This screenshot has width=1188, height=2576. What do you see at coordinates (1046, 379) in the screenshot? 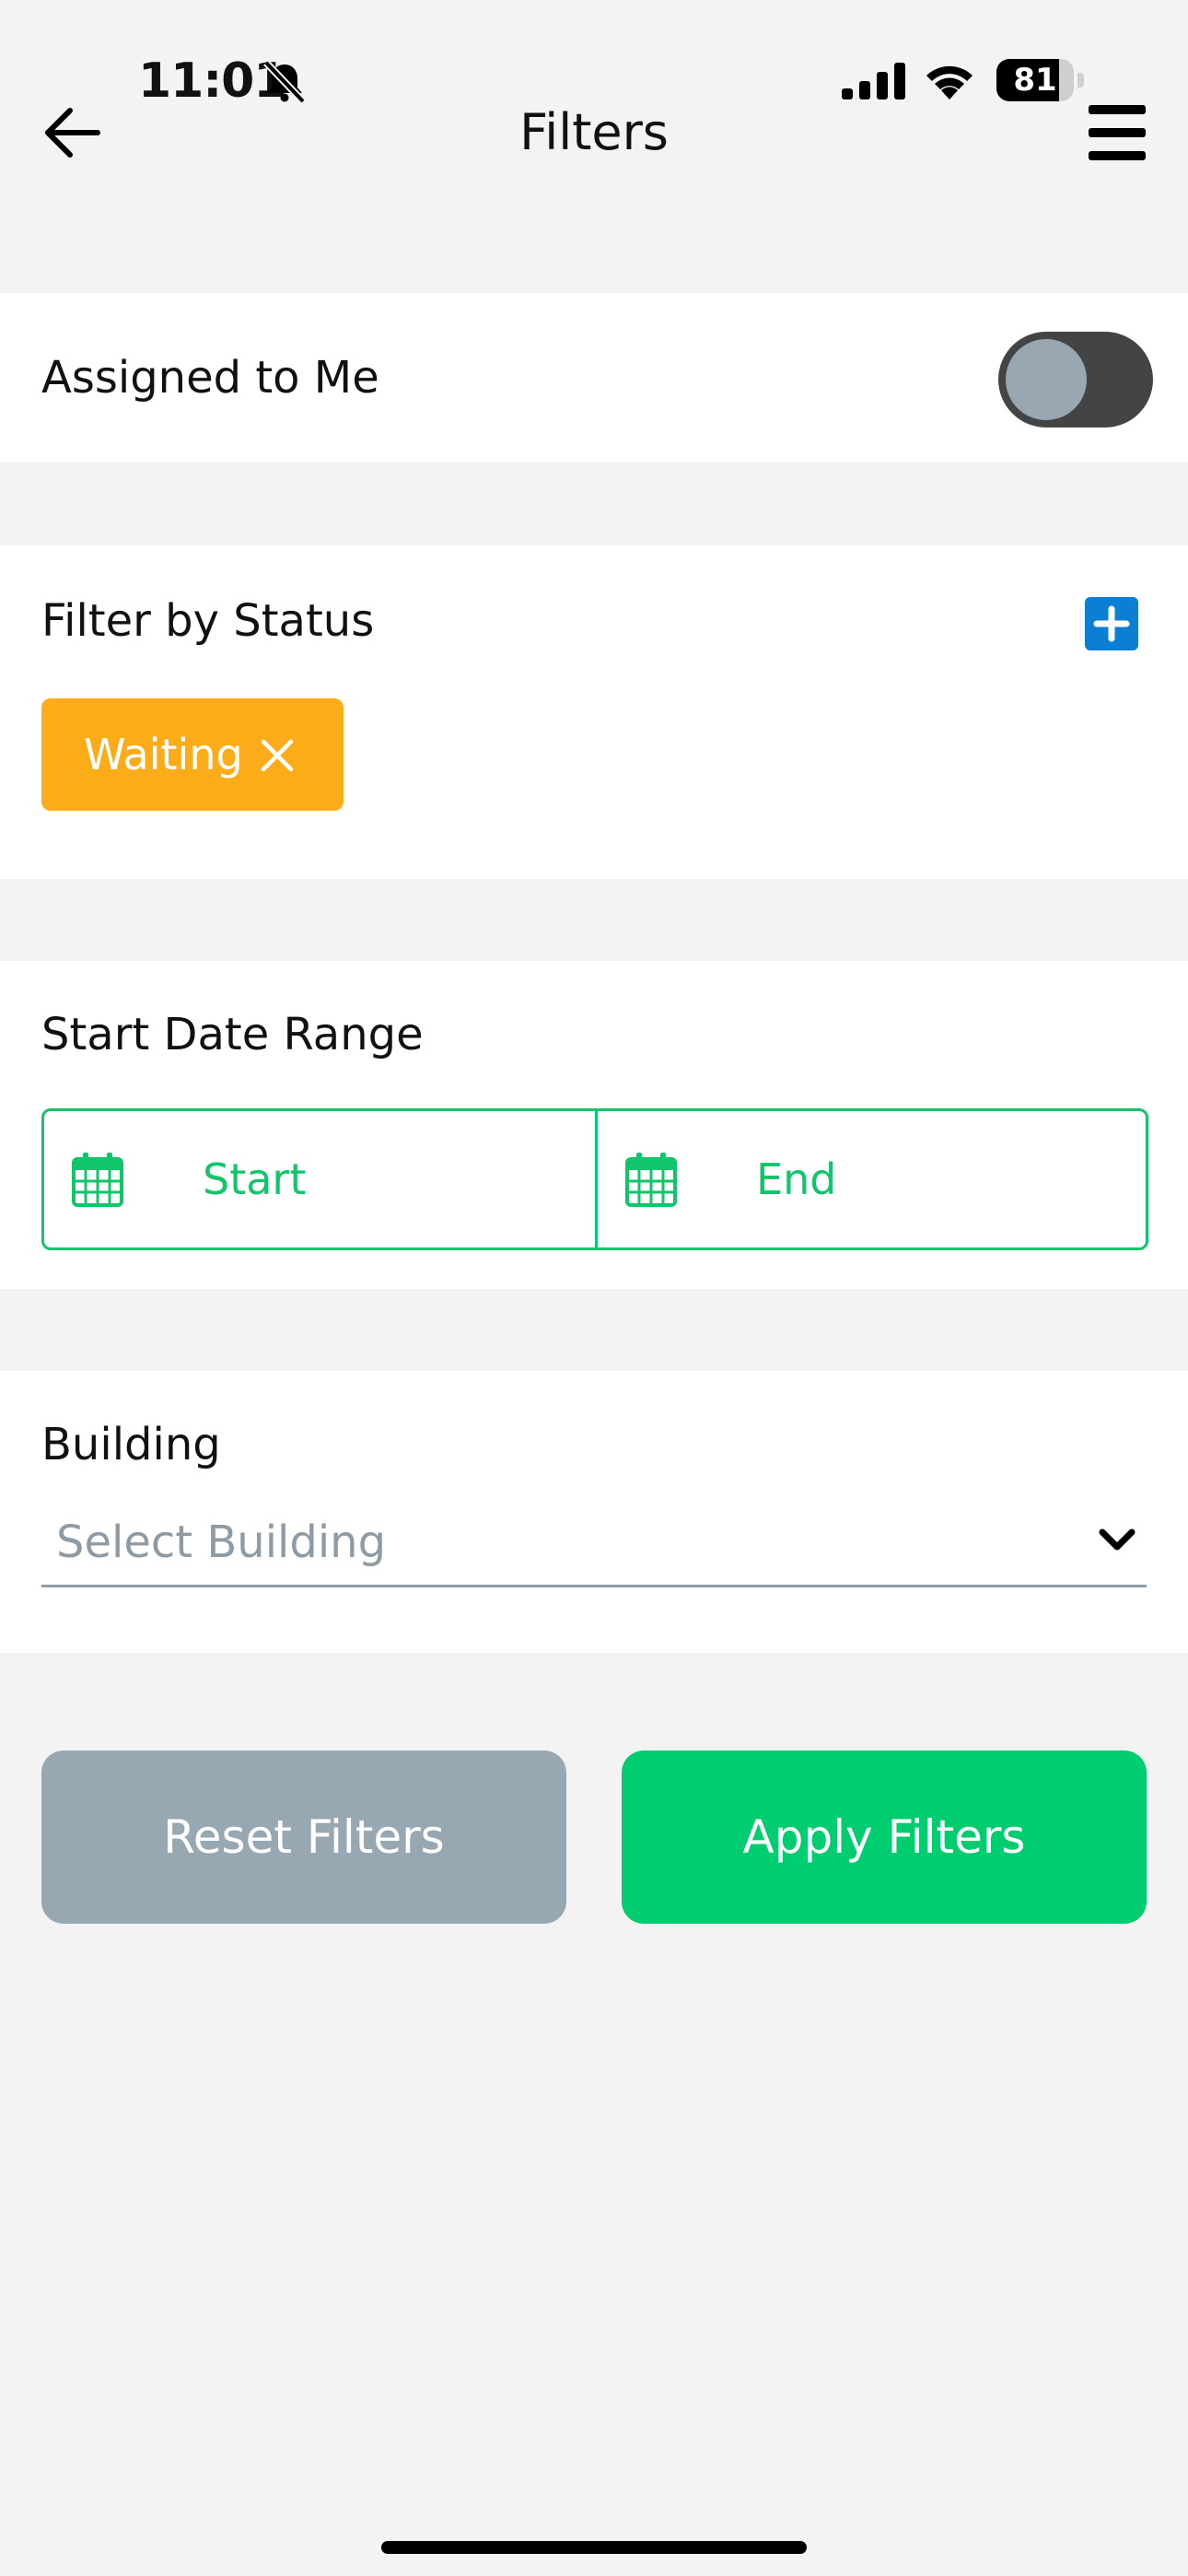
I see `toggle-knob` at bounding box center [1046, 379].